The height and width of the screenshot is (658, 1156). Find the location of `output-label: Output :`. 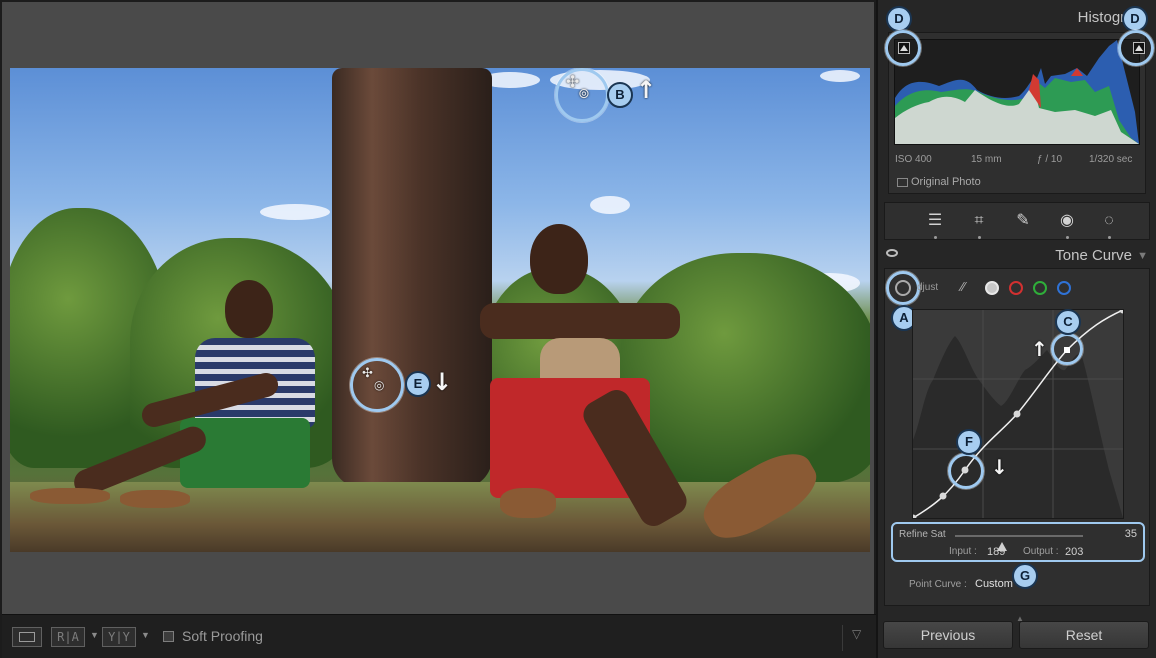

output-label: Output : is located at coordinates (1041, 551).